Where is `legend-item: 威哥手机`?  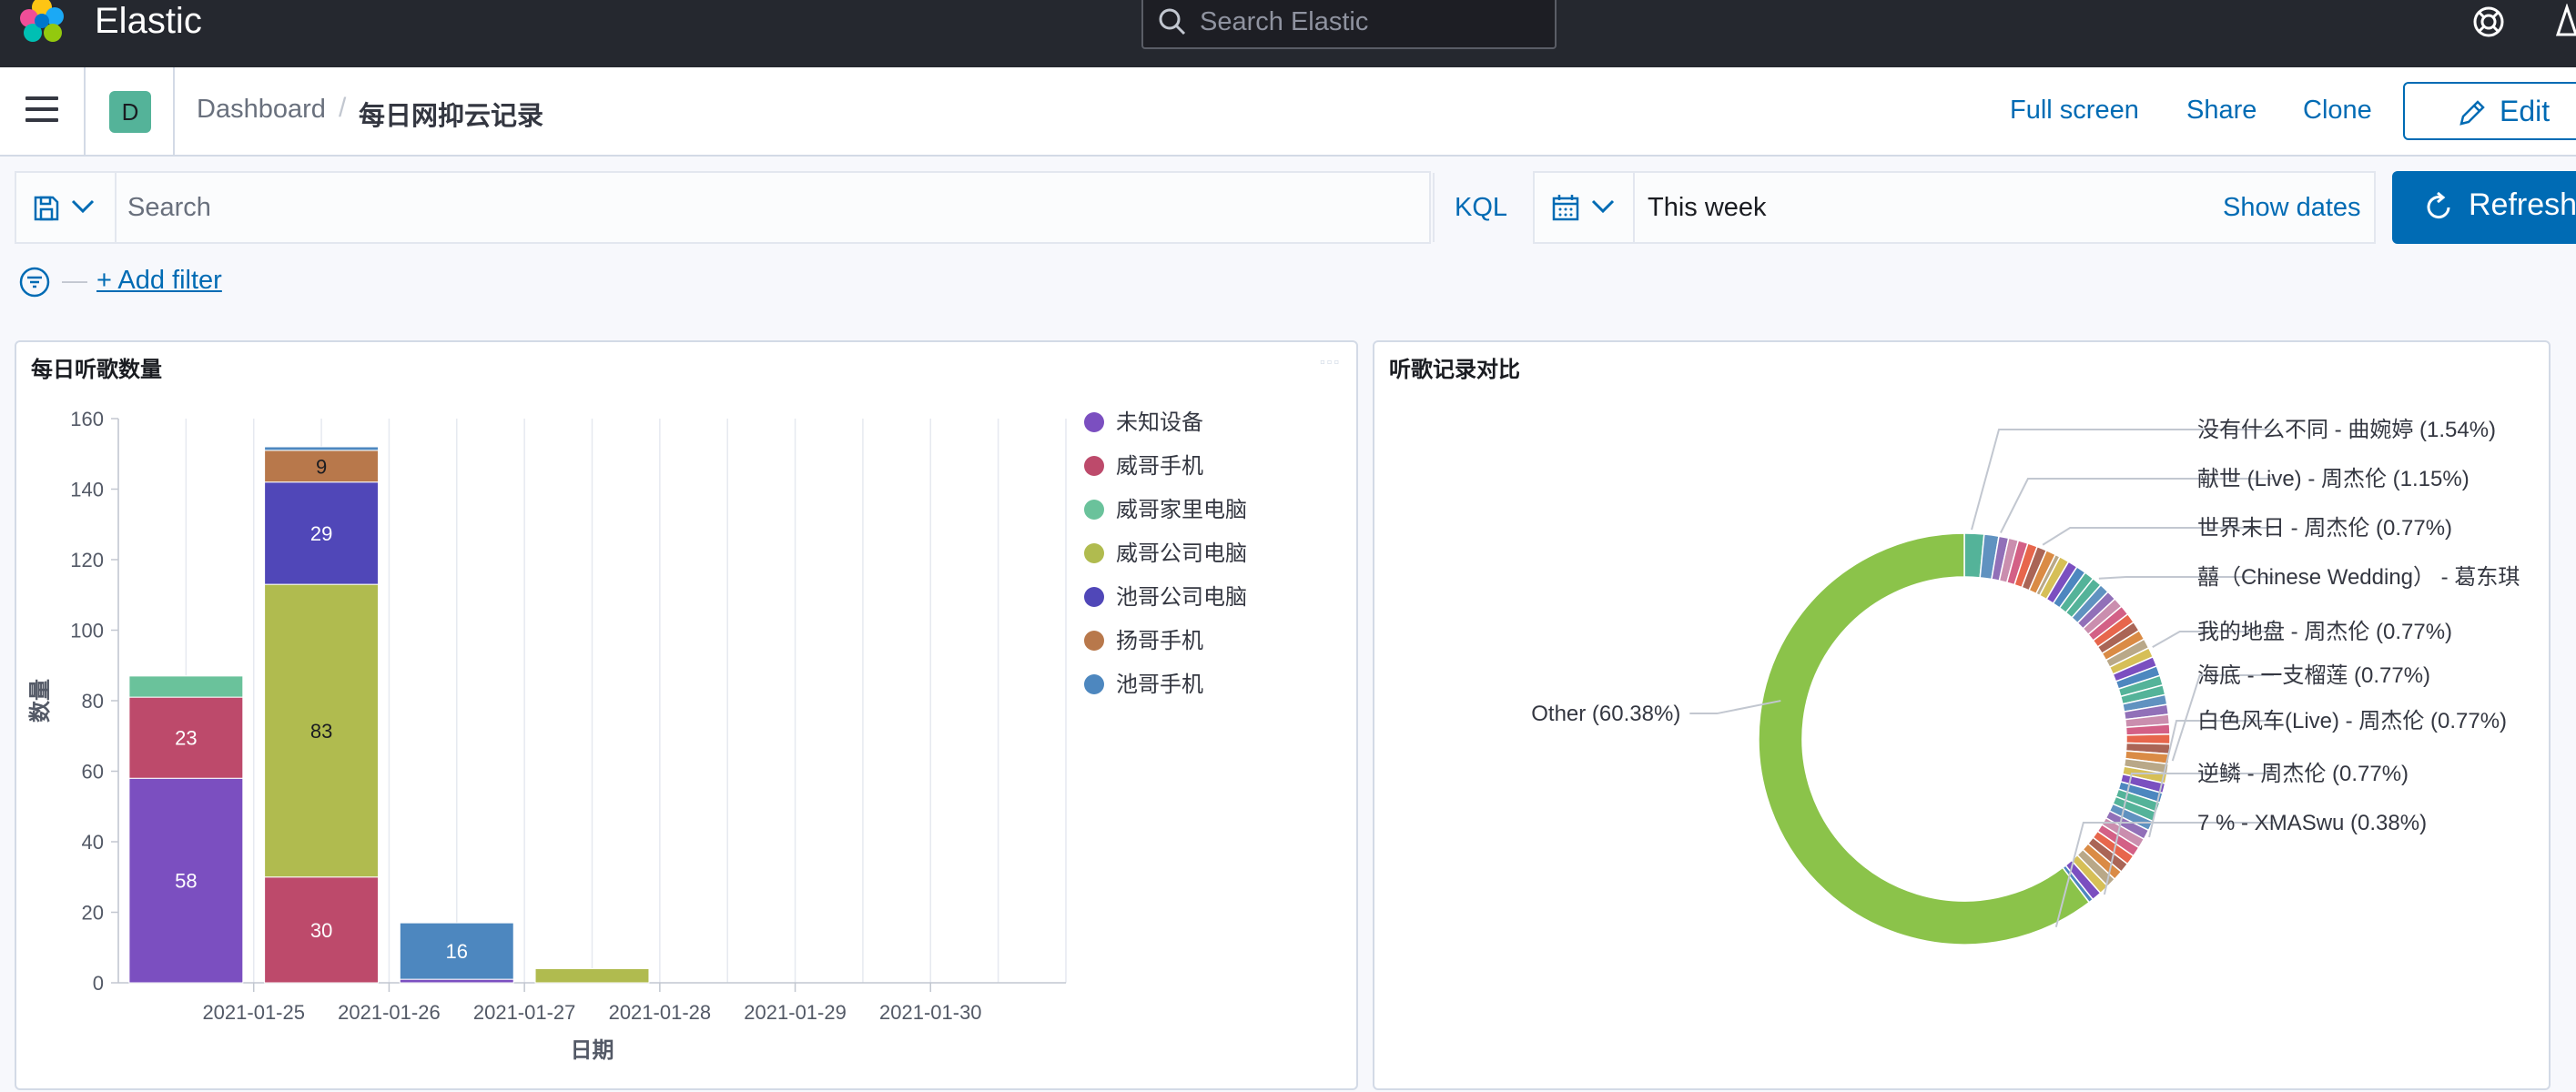 legend-item: 威哥手机 is located at coordinates (1159, 467).